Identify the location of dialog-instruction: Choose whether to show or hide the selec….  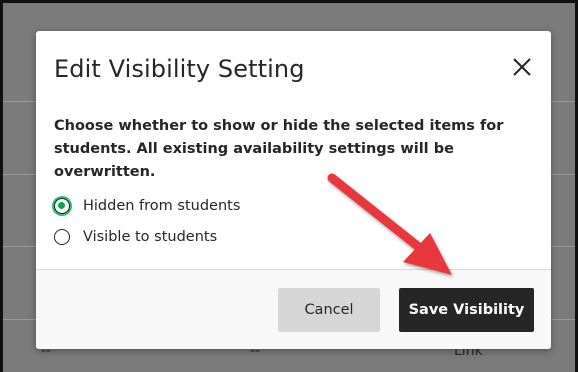
(279, 149).